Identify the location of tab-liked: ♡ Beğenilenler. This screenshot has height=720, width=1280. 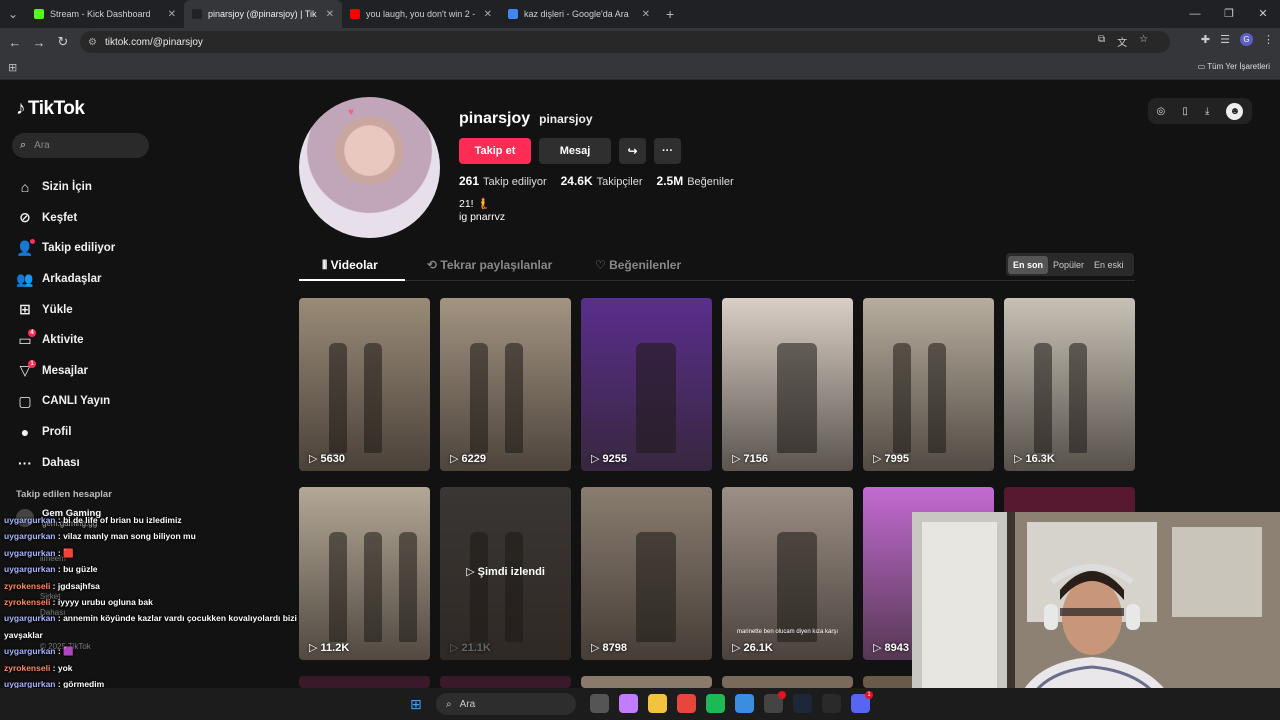
(638, 265).